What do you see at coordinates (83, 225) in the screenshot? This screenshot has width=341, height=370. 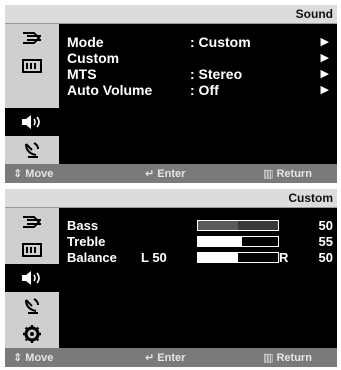 I see `item-label: Bass` at bounding box center [83, 225].